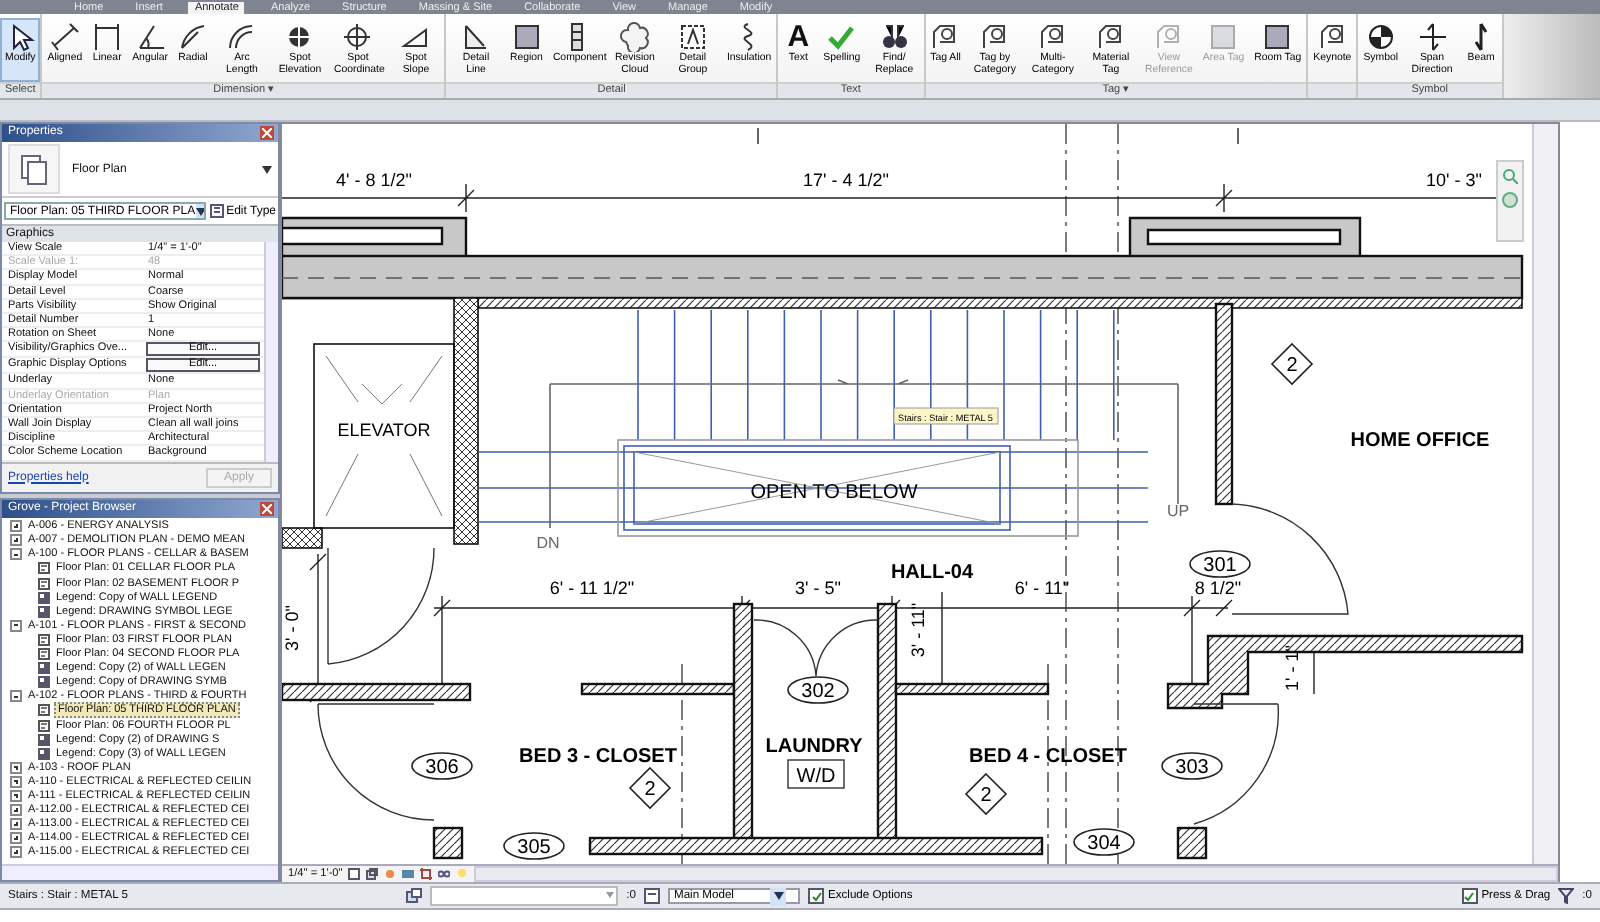 The image size is (1600, 922). I want to click on stair-direction-label: UP, so click(1178, 511).